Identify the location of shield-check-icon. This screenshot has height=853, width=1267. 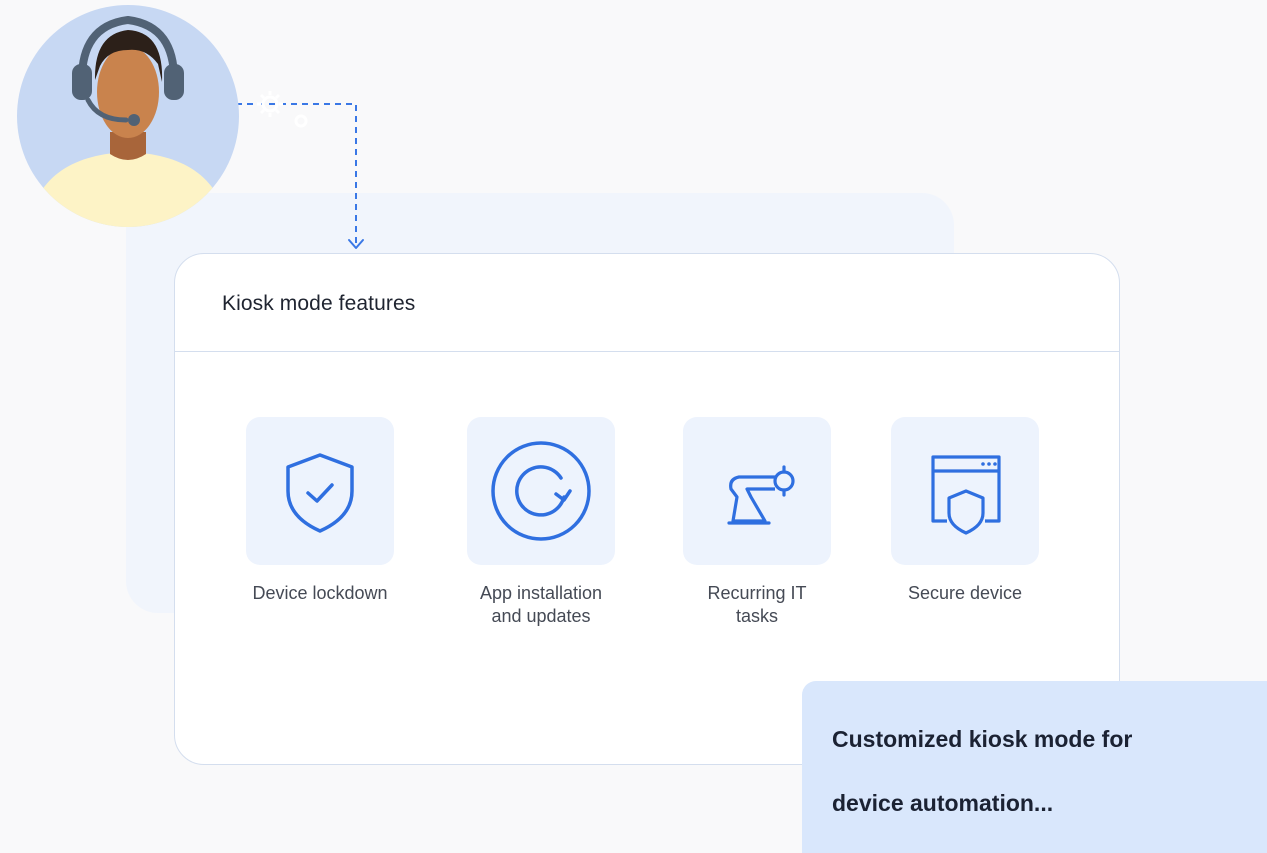
(320, 493).